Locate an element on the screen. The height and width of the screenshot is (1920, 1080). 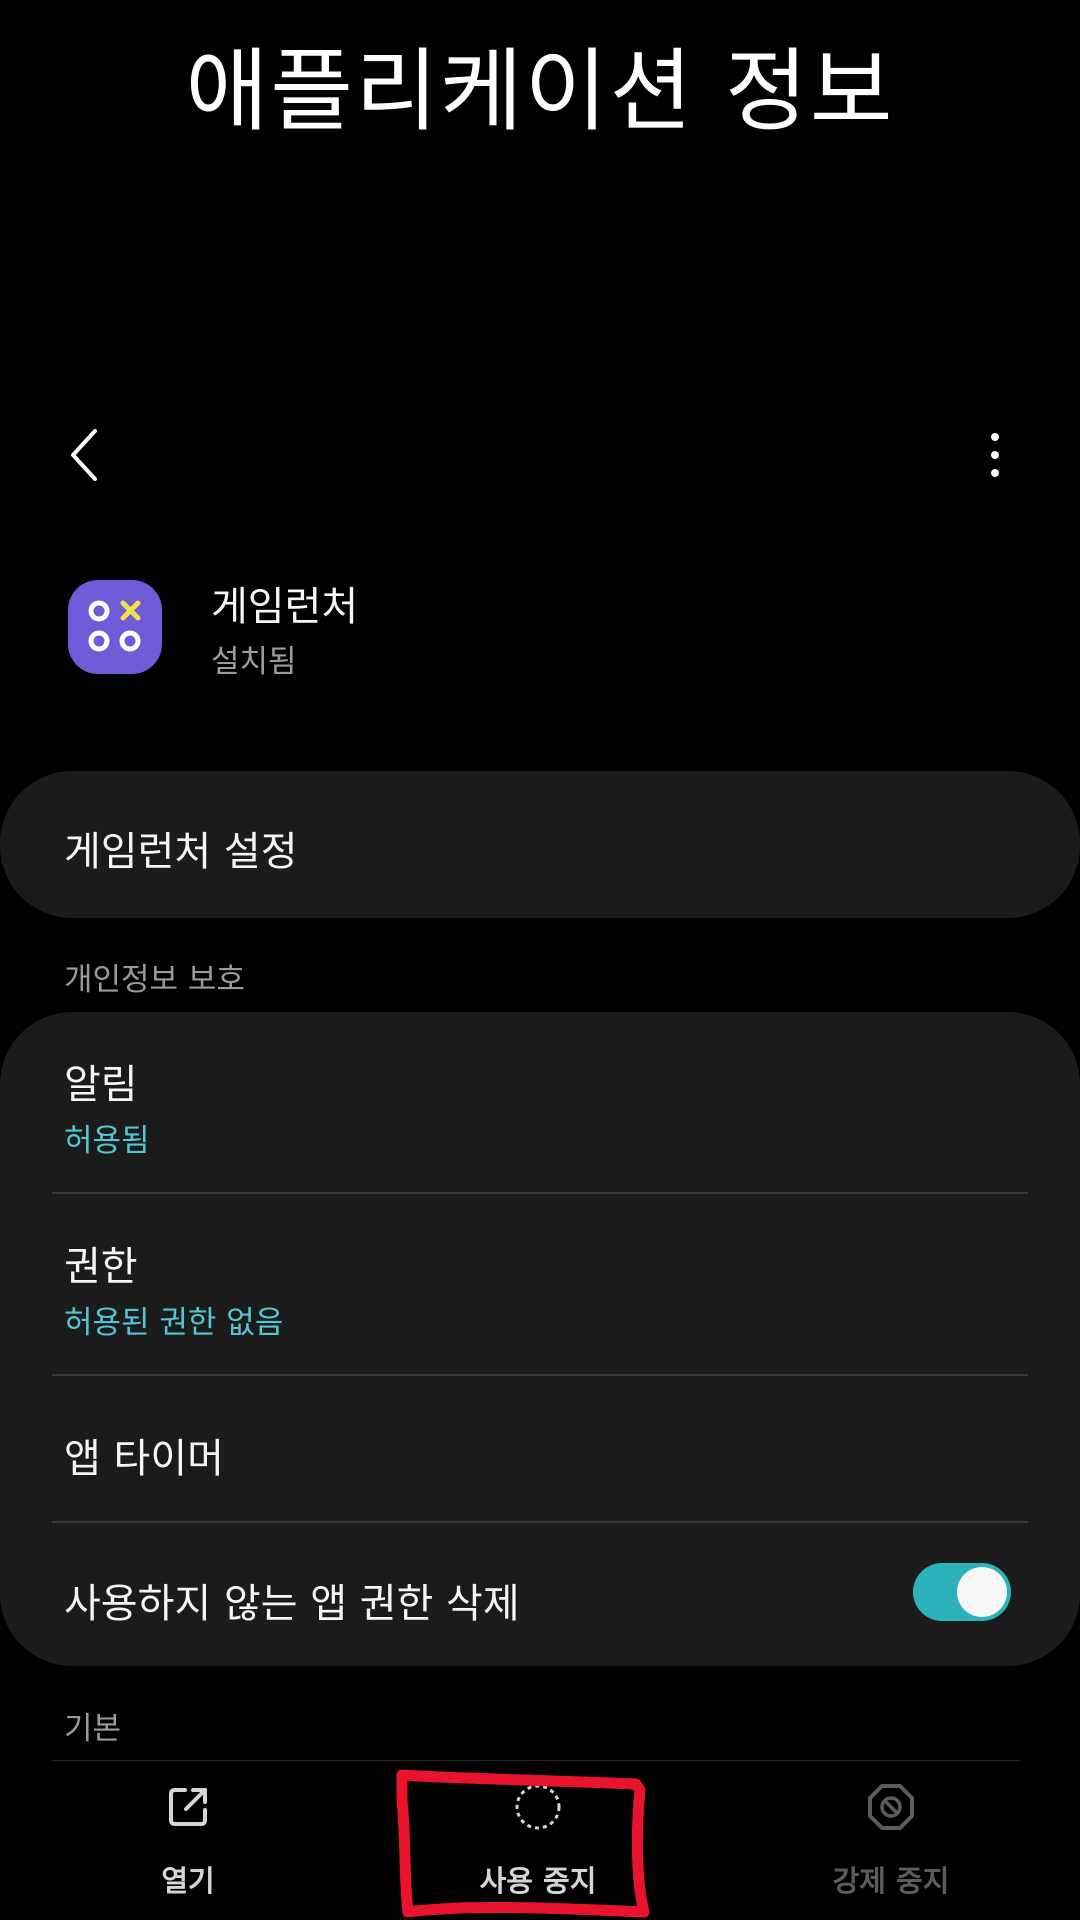
more-options-button is located at coordinates (995, 455).